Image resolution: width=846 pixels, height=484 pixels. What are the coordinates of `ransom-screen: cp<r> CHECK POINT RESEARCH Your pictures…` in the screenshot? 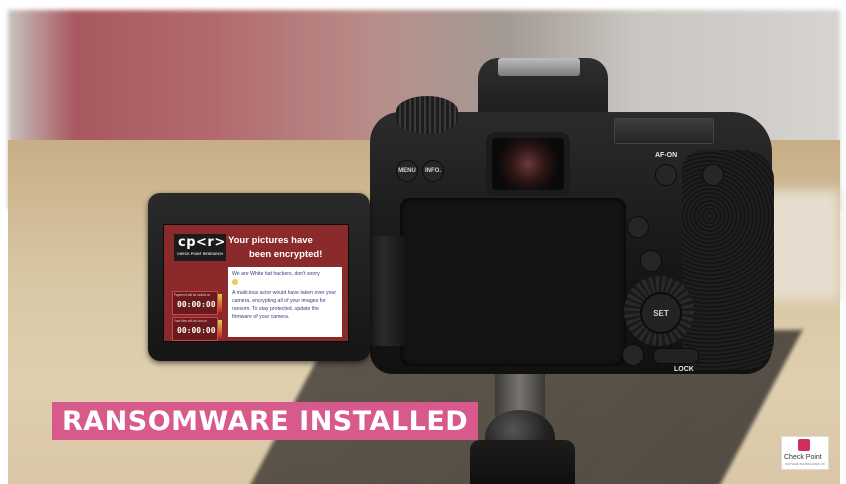 It's located at (256, 283).